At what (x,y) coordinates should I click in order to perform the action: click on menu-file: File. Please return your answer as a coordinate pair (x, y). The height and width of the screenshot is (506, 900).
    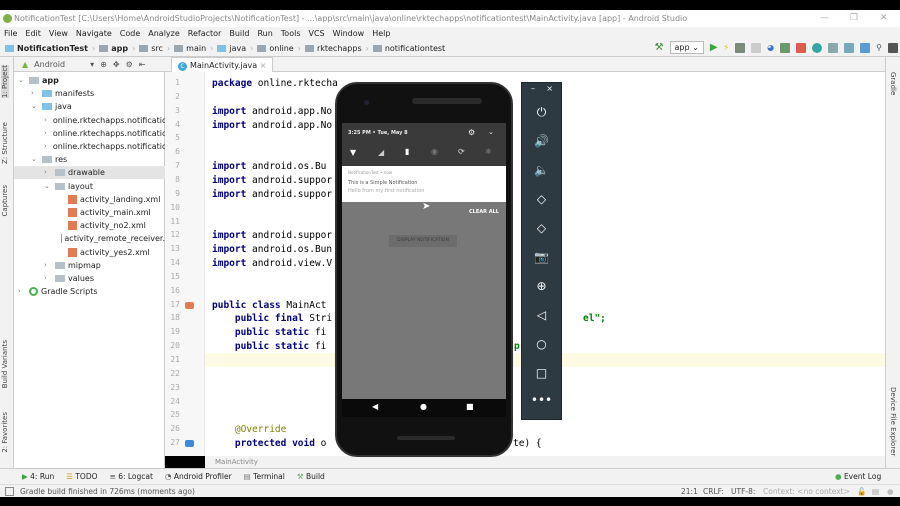
    Looking at the image, I should click on (10, 33).